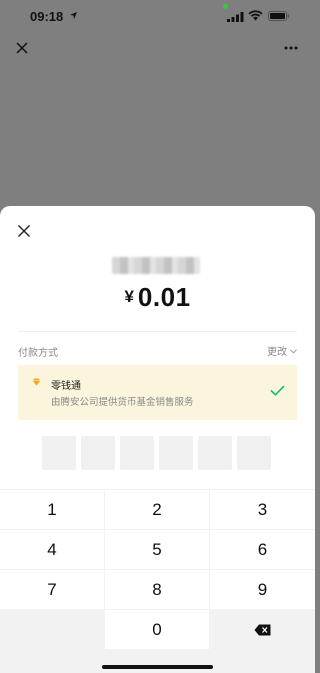  What do you see at coordinates (73, 15) in the screenshot?
I see `location-arrow-icon` at bounding box center [73, 15].